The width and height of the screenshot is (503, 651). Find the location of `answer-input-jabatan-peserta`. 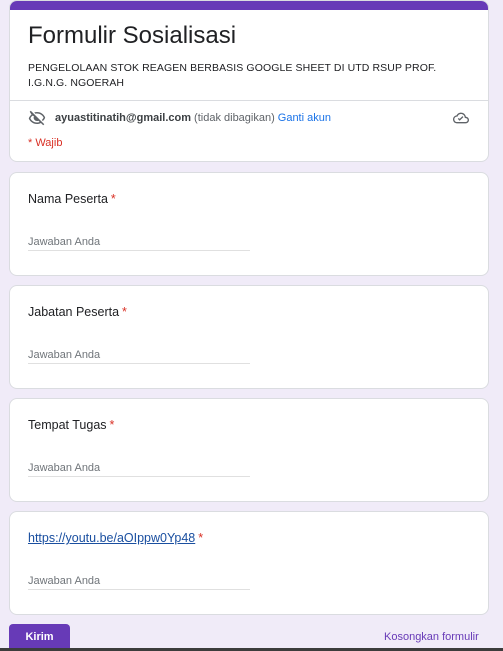

answer-input-jabatan-peserta is located at coordinates (139, 355).